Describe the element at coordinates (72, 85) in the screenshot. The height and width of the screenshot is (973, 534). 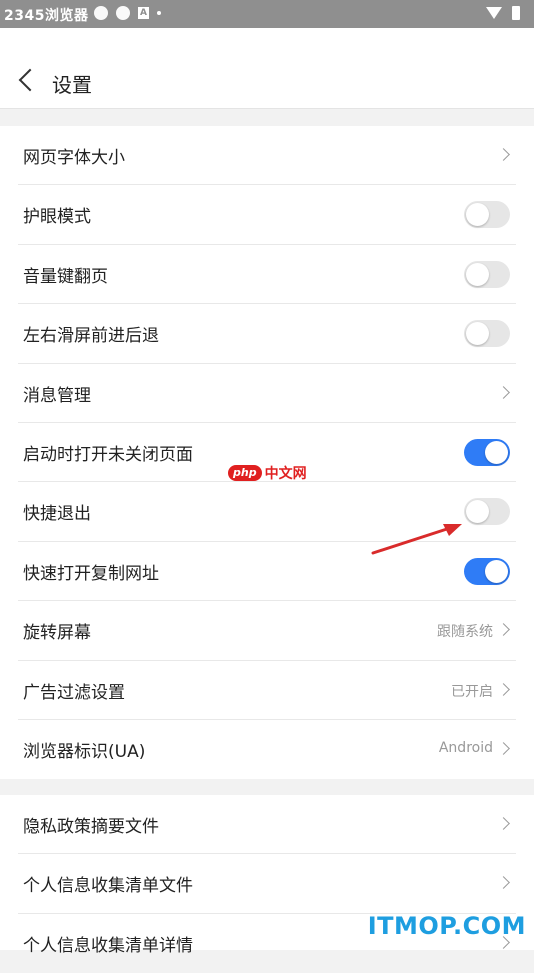
I see `page-title: 设置` at that location.